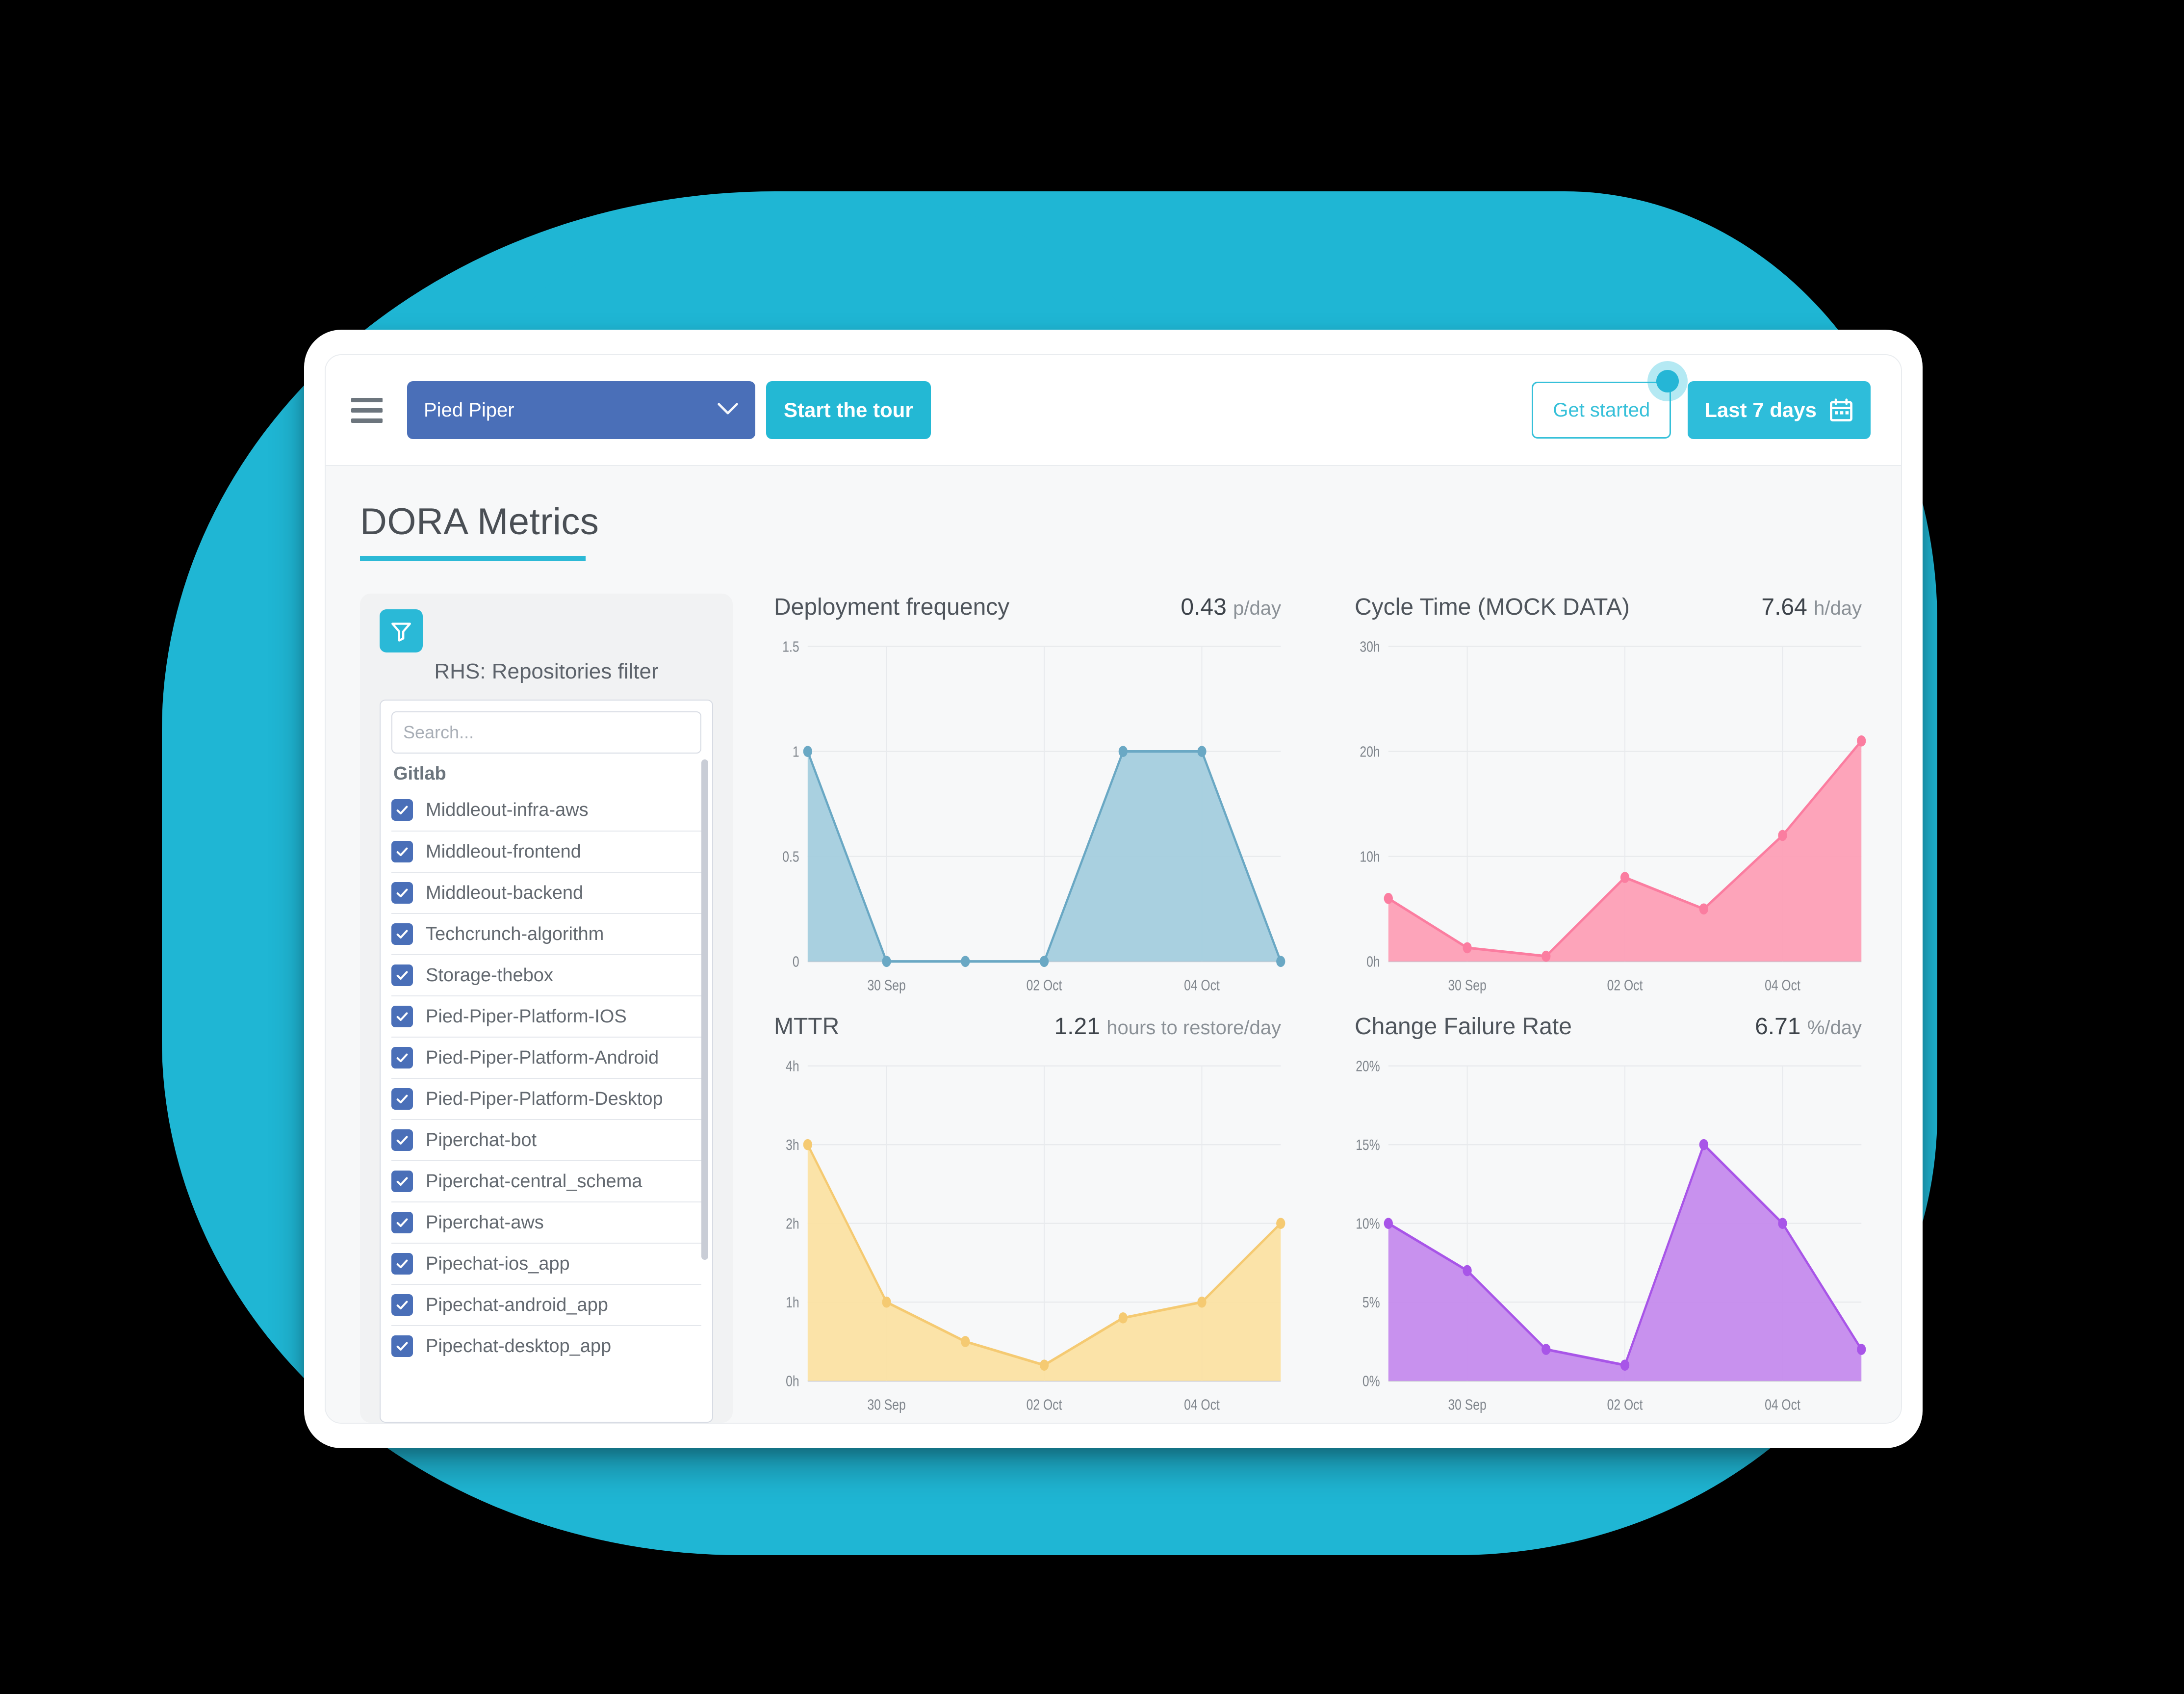 The height and width of the screenshot is (1694, 2184). I want to click on chart-header: Cycle Time (MOCK DATA) 7.64 h/day, so click(1603, 607).